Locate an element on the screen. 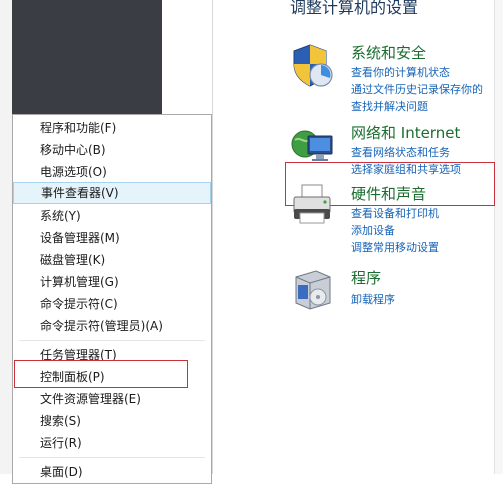  category-programs: 程序 卸载程序 is located at coordinates (392, 292).